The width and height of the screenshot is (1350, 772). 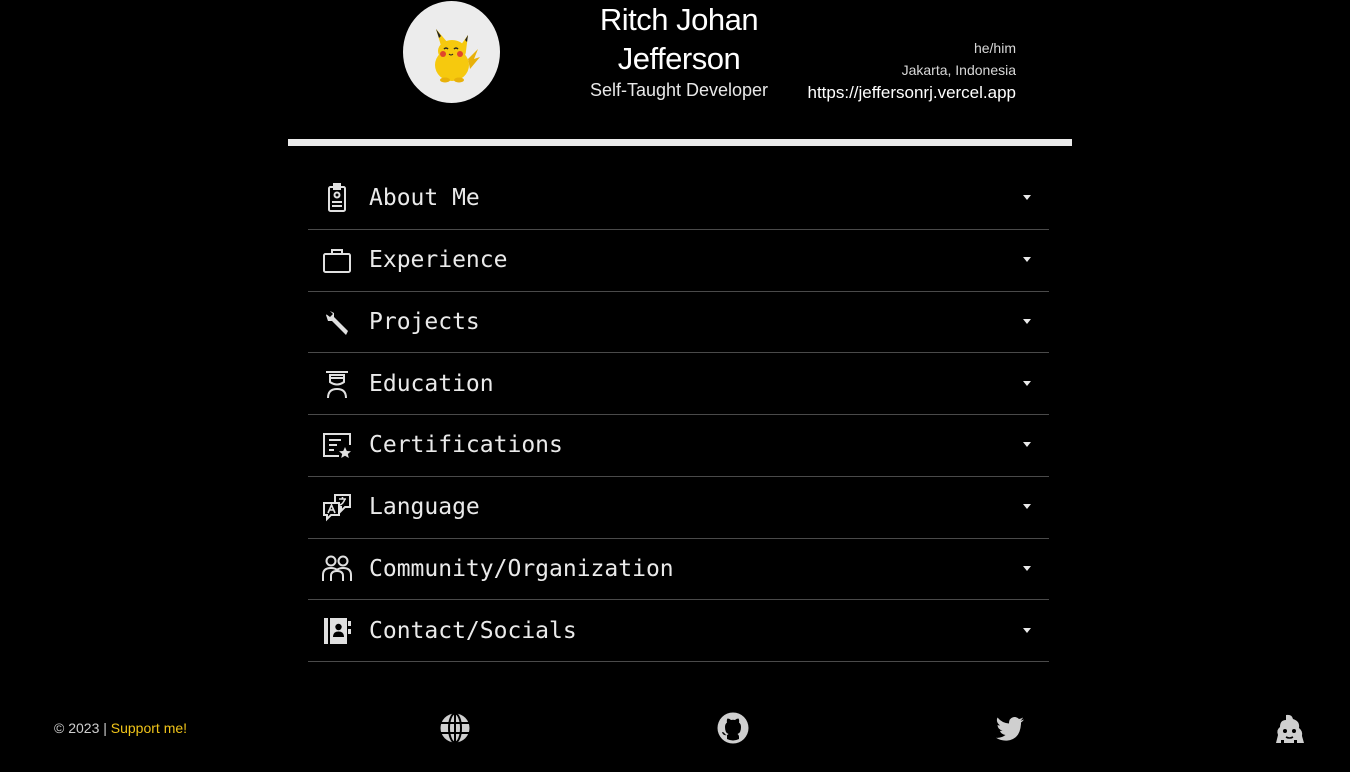 I want to click on profile-name-line2: Jefferson, so click(x=679, y=58).